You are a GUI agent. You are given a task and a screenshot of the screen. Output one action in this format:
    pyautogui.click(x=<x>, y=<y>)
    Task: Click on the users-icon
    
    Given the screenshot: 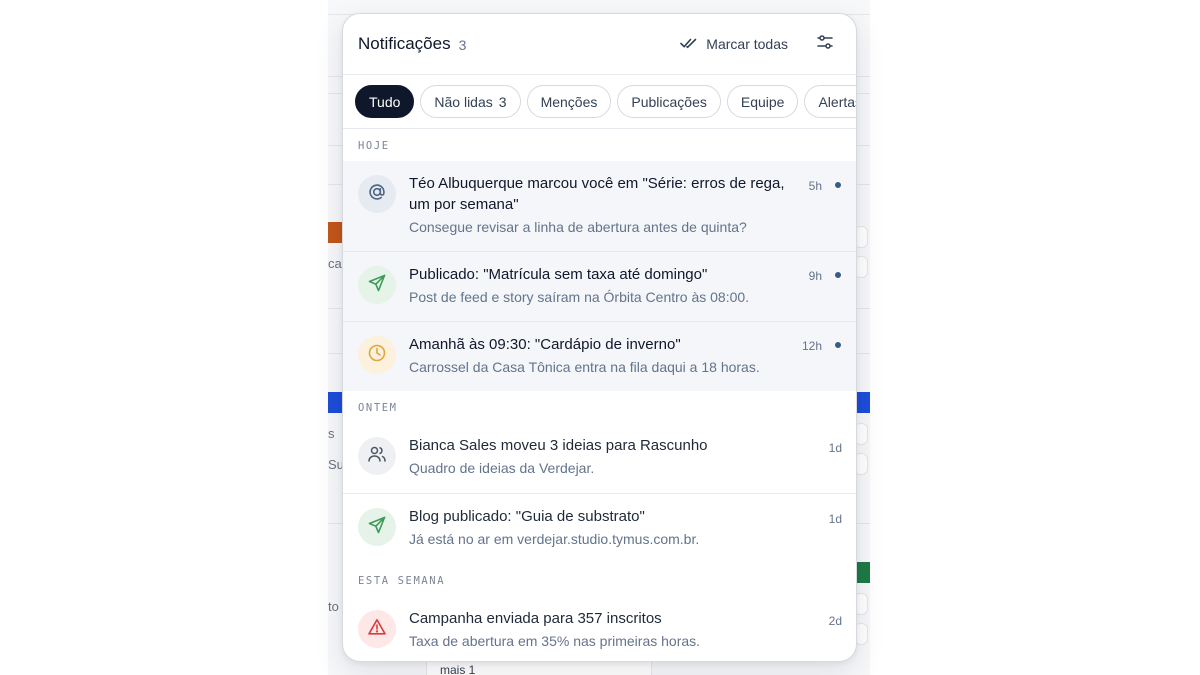 What is the action you would take?
    pyautogui.click(x=377, y=456)
    